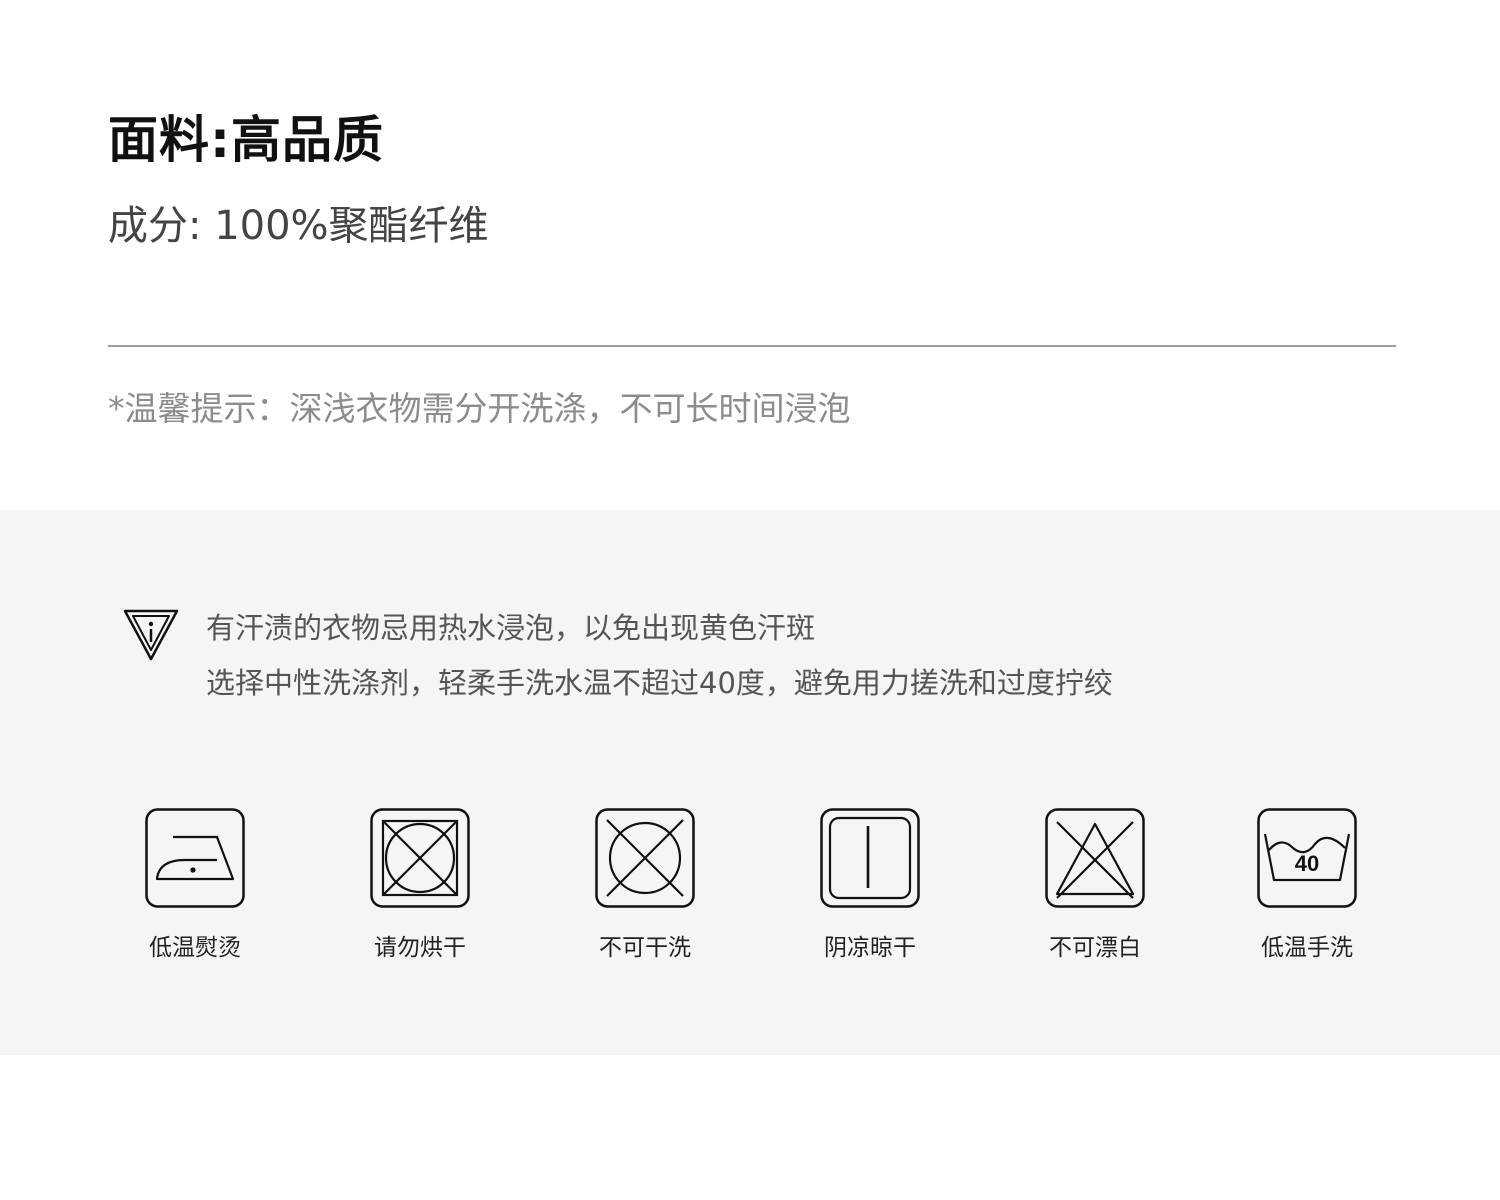 The width and height of the screenshot is (1500, 1200). I want to click on symbol-label: 低温熨烫, so click(195, 948).